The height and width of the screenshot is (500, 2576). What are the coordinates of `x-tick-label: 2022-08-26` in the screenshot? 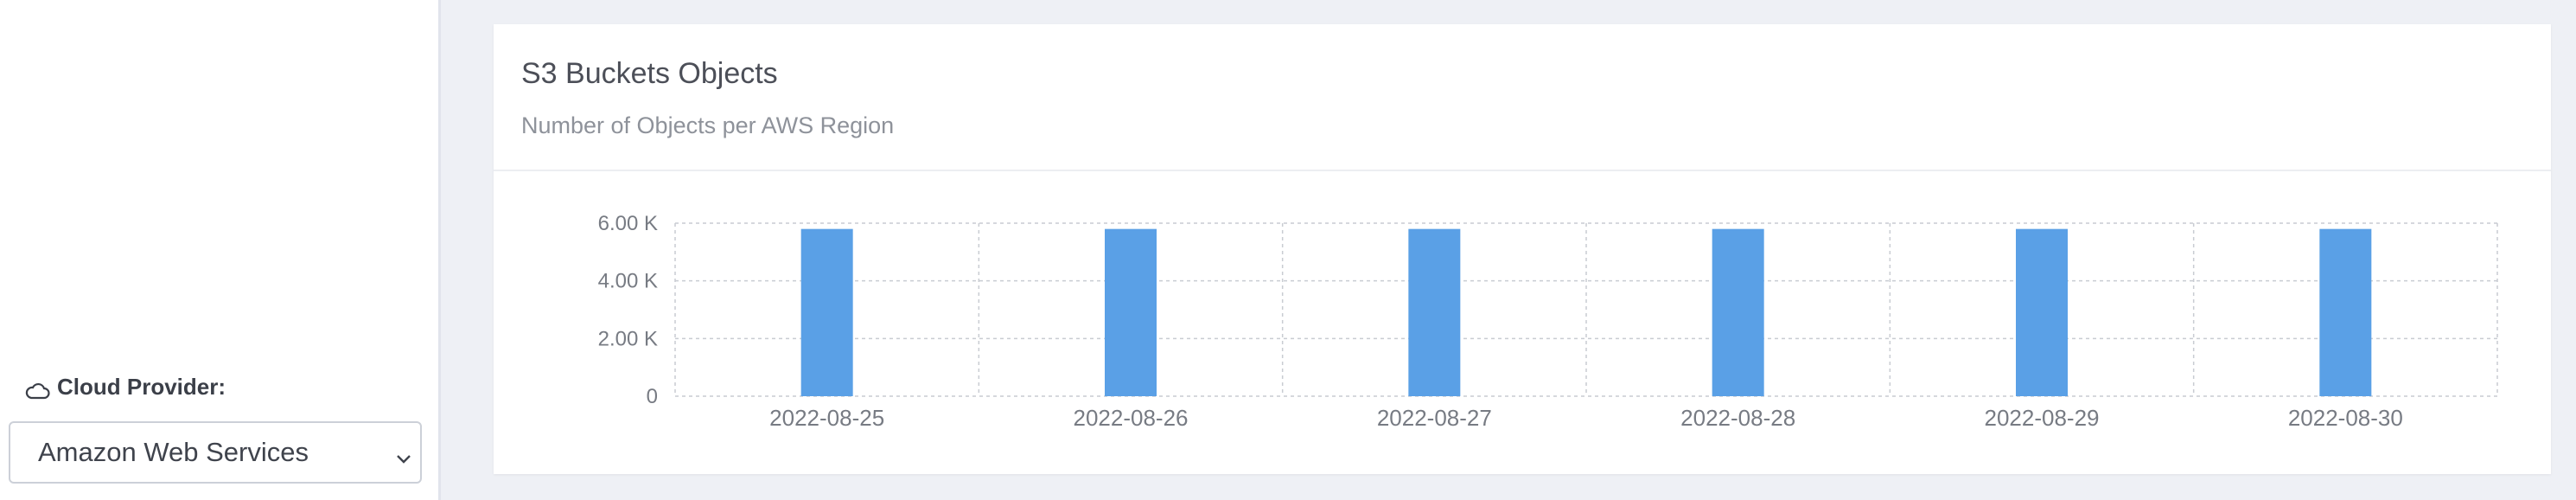 It's located at (1131, 418).